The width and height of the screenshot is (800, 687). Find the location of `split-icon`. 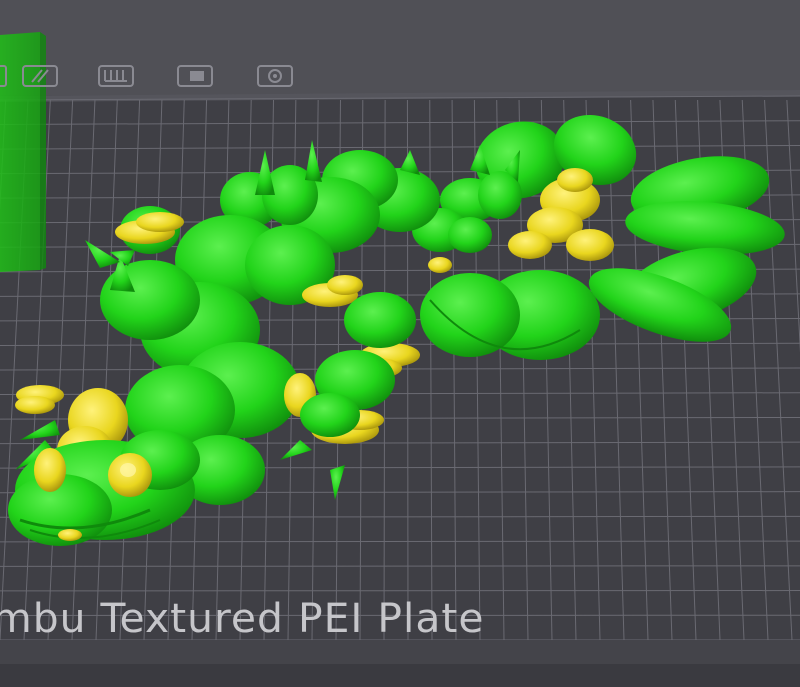

split-icon is located at coordinates (40, 76).